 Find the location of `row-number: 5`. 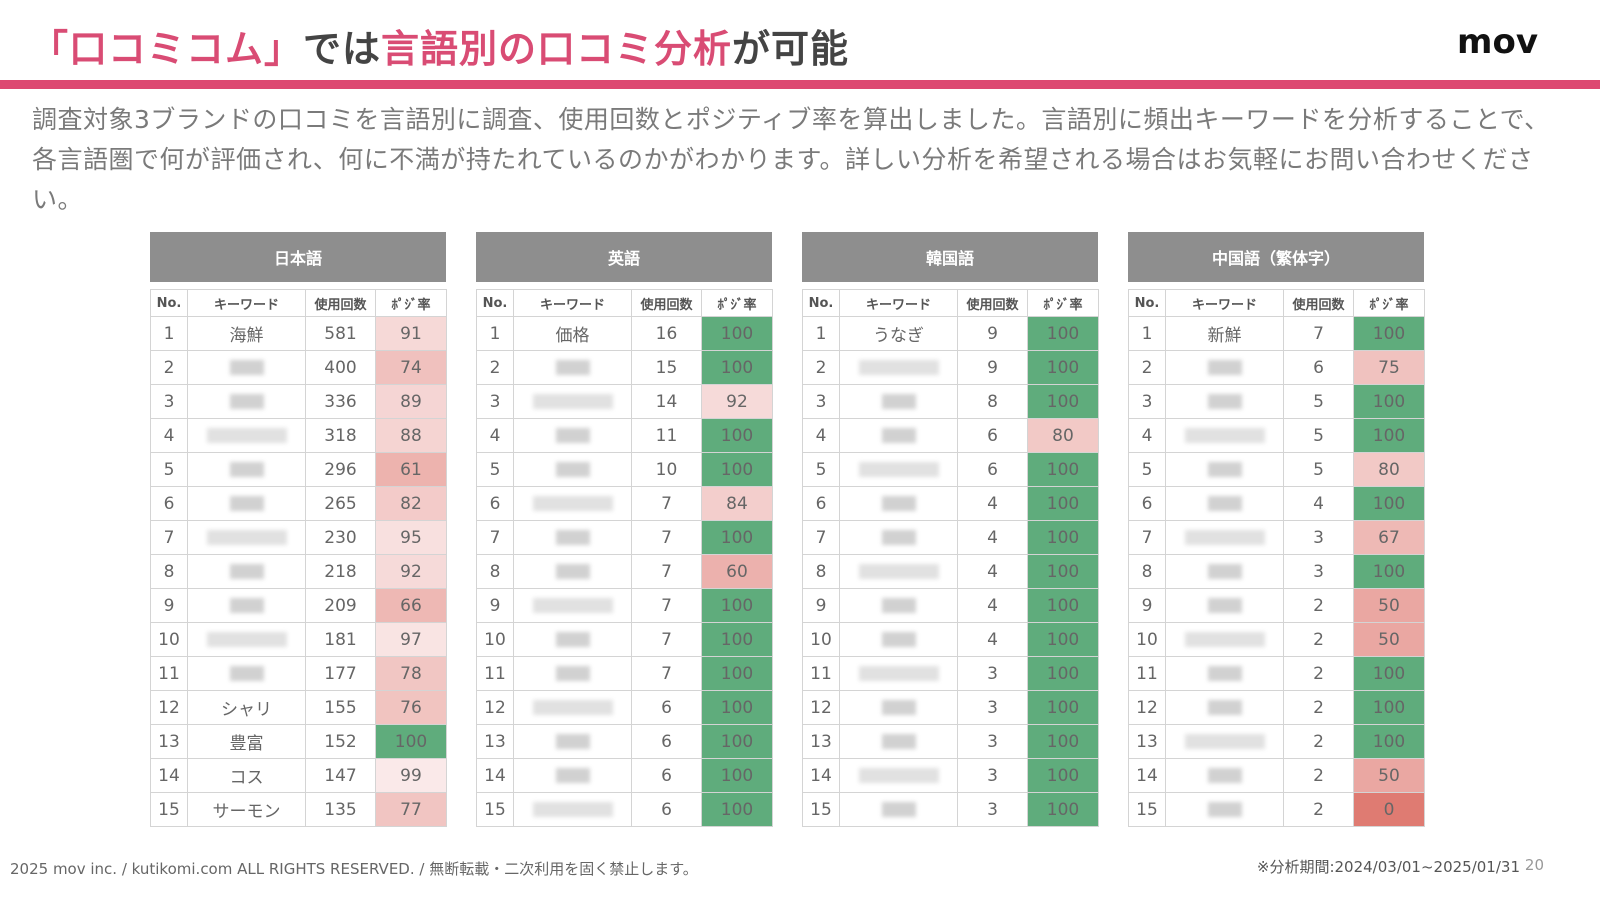

row-number: 5 is located at coordinates (821, 469).